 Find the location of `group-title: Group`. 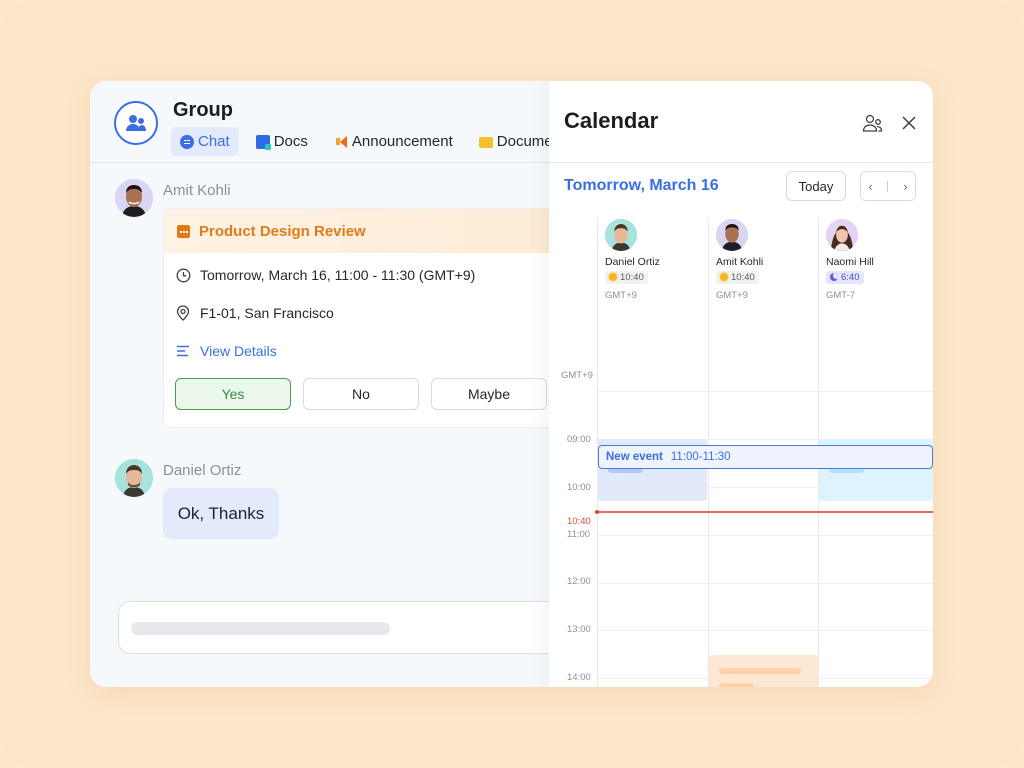

group-title: Group is located at coordinates (203, 110).